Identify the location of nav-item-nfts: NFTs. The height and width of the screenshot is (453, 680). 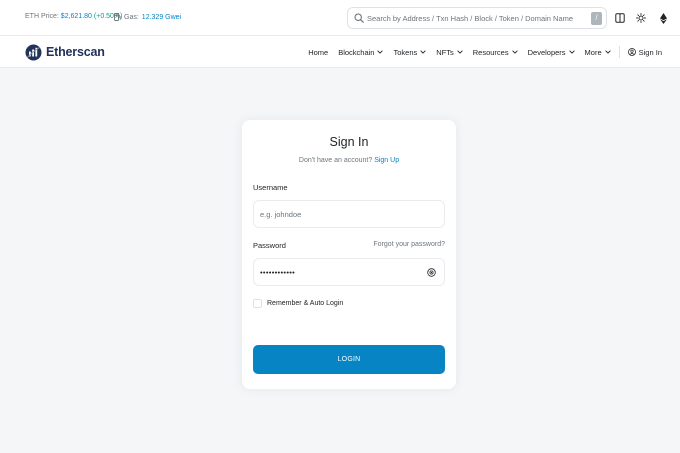
(449, 52).